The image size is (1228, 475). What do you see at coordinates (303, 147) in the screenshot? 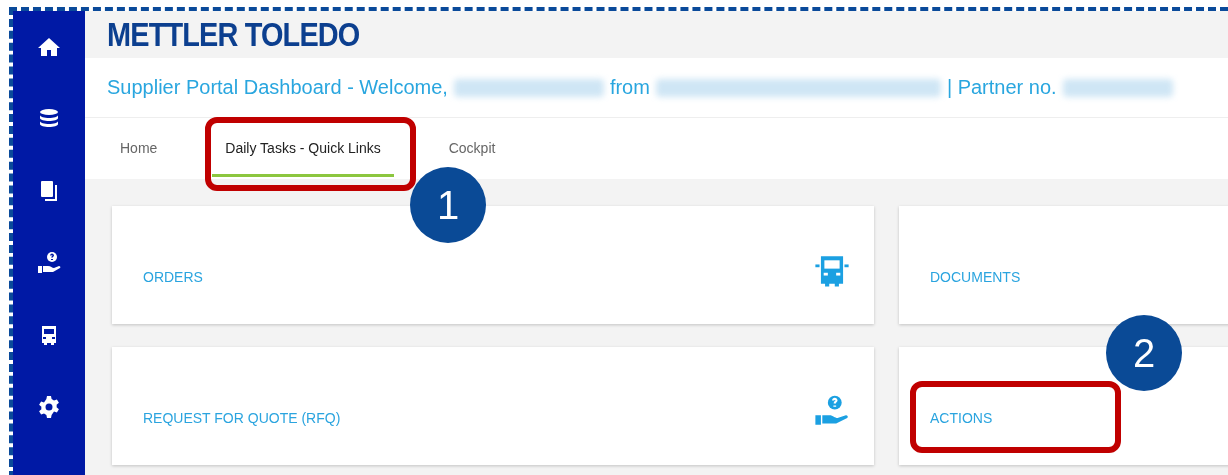
I see `tab: Daily Tasks - Quick Links` at bounding box center [303, 147].